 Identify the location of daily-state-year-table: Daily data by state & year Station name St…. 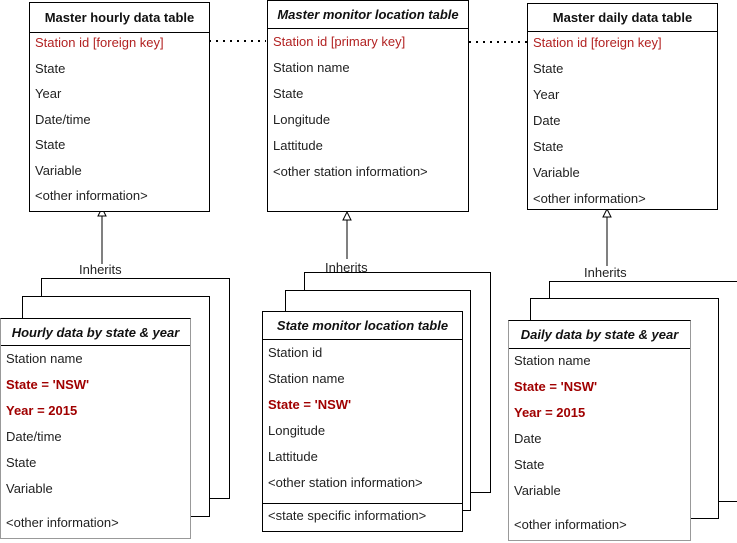
(599, 430).